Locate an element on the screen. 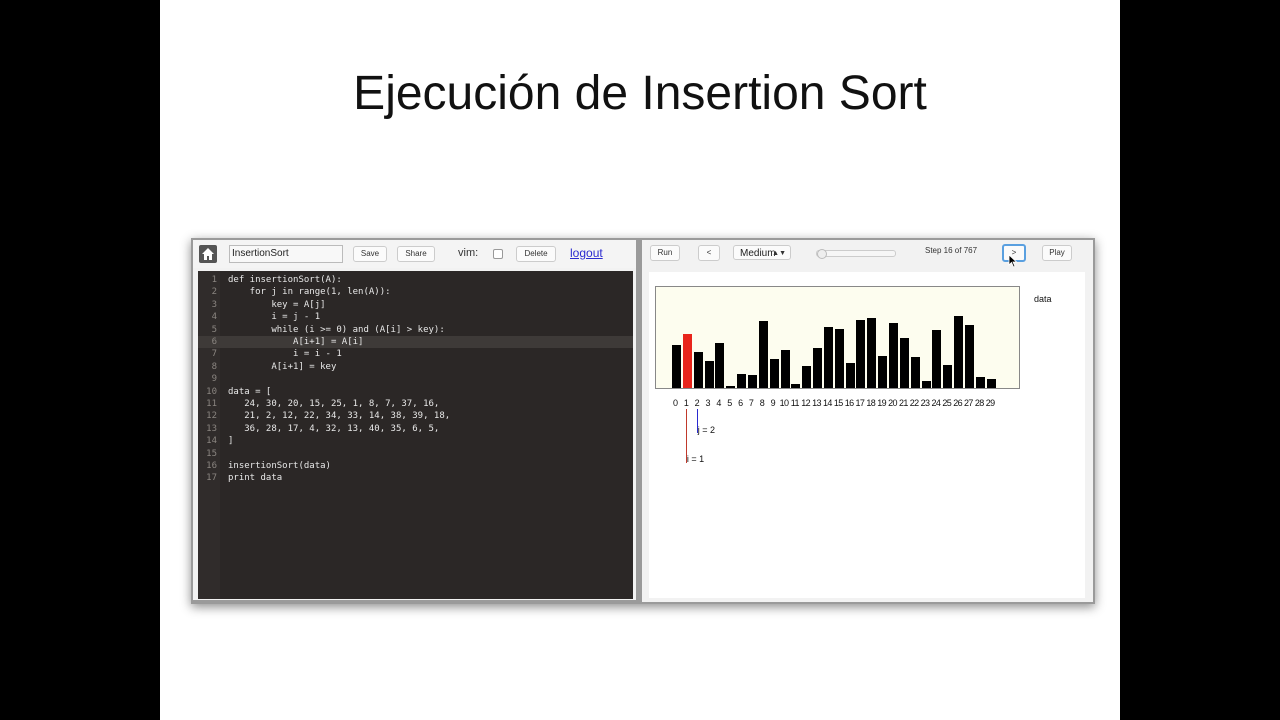 The image size is (1280, 720). code-text: 21, 2, 12, 22, 34, 33, 14, 38, 39, 18, is located at coordinates (339, 416).